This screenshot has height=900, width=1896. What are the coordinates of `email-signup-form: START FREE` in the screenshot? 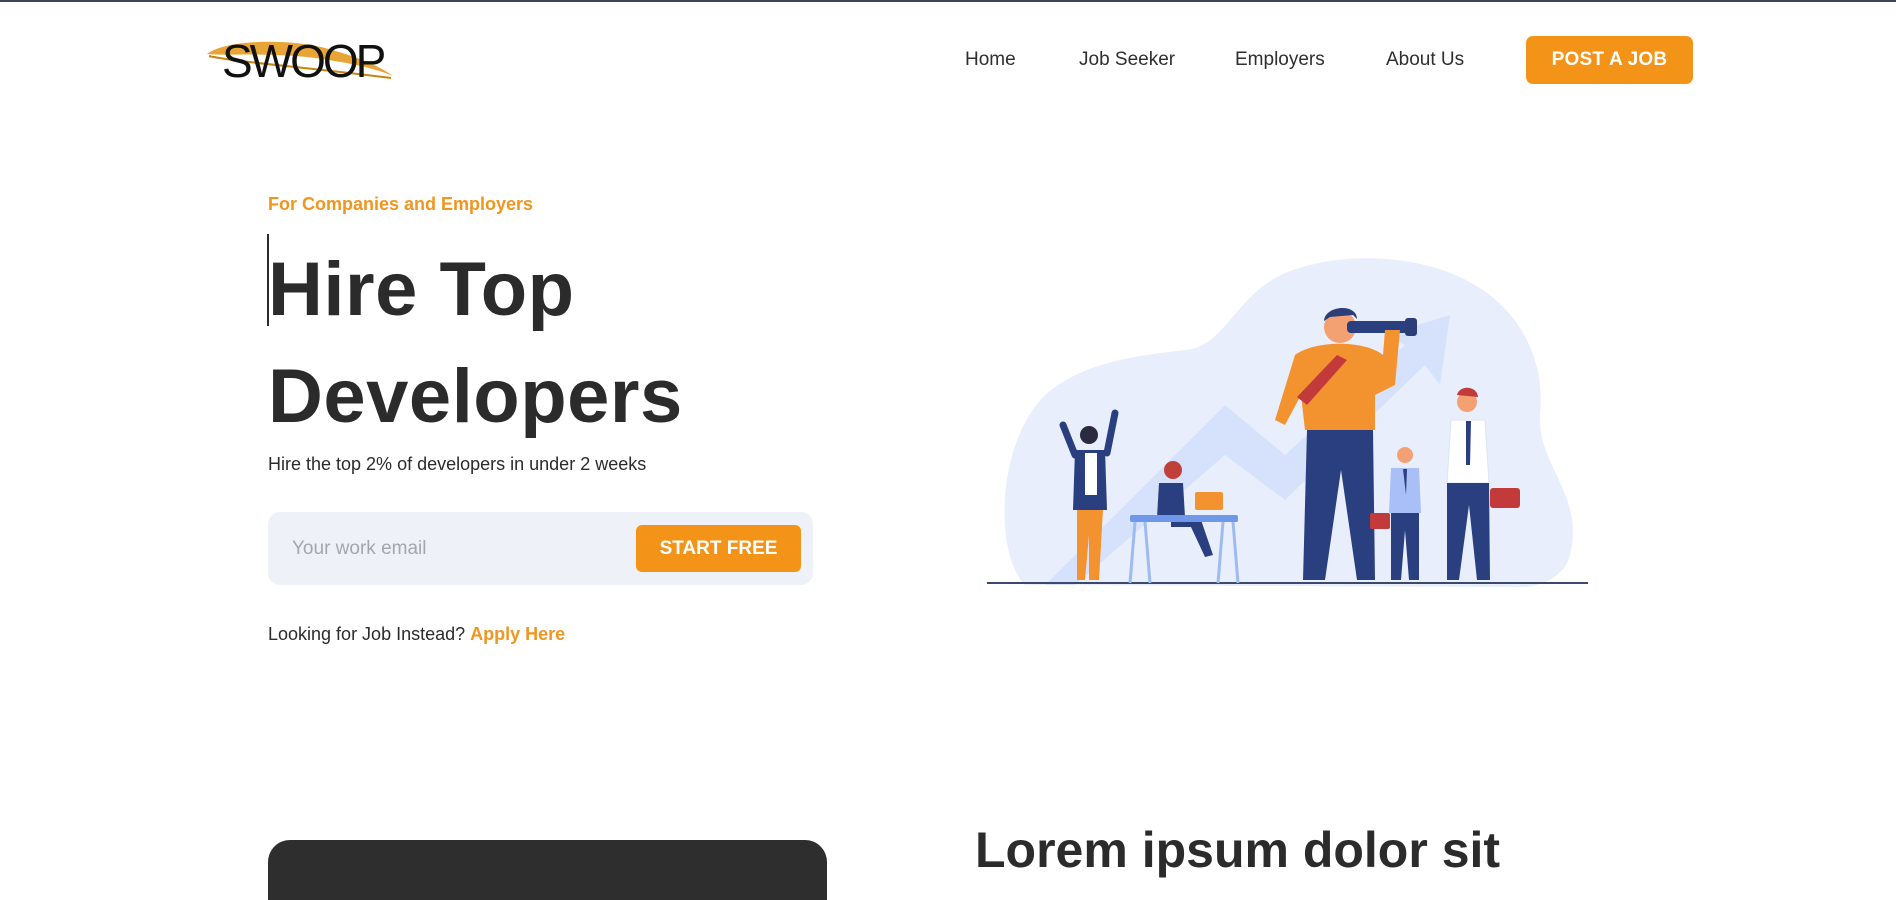 It's located at (540, 548).